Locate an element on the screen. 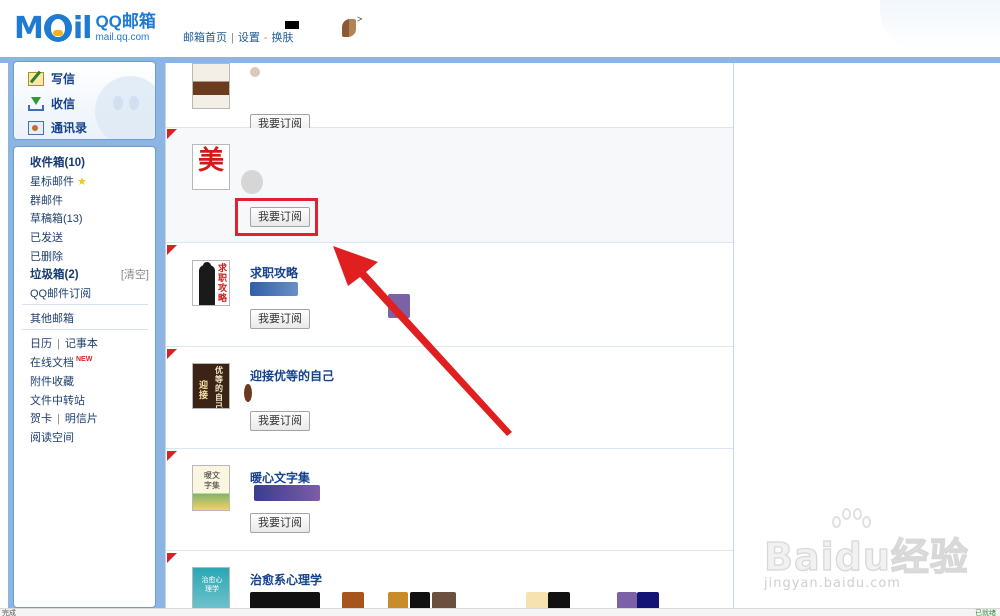 The image size is (1000, 616). notes-link: 记事本 is located at coordinates (81, 344).